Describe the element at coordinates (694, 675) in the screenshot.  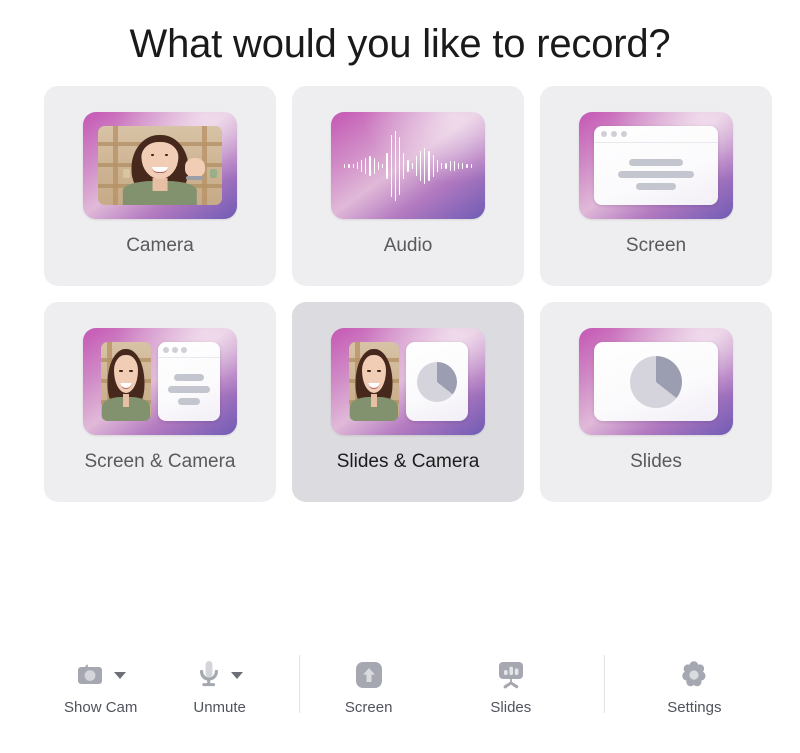
I see `gear-icon` at that location.